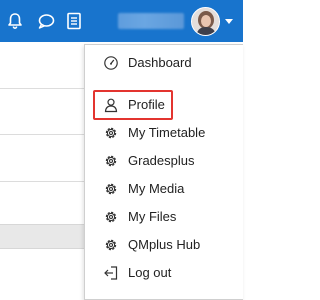  I want to click on menu-item-label: Gradesplus, so click(161, 160).